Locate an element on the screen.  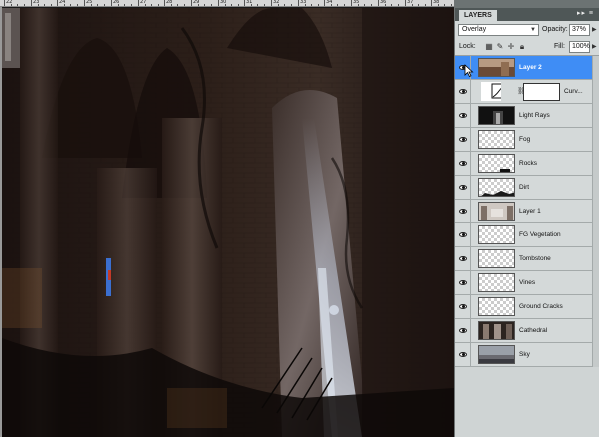
ruler-number: 24 is located at coordinates (62, 2).